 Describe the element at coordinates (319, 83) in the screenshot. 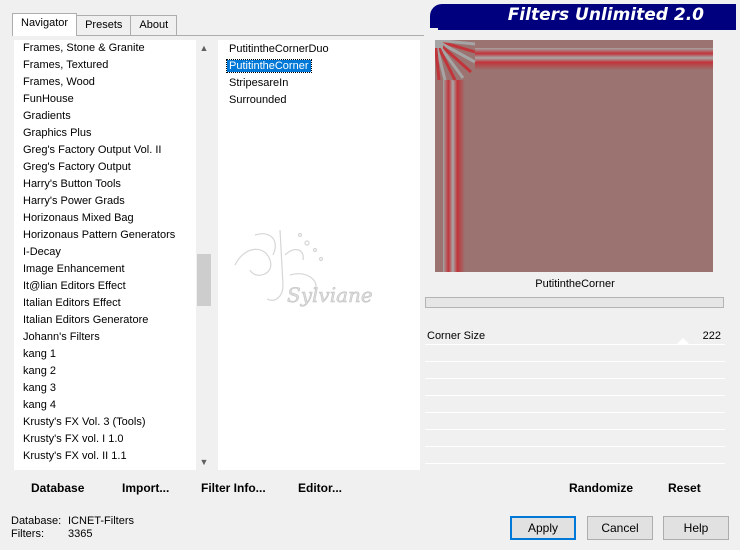

I see `filter-item: StripesareIn` at that location.